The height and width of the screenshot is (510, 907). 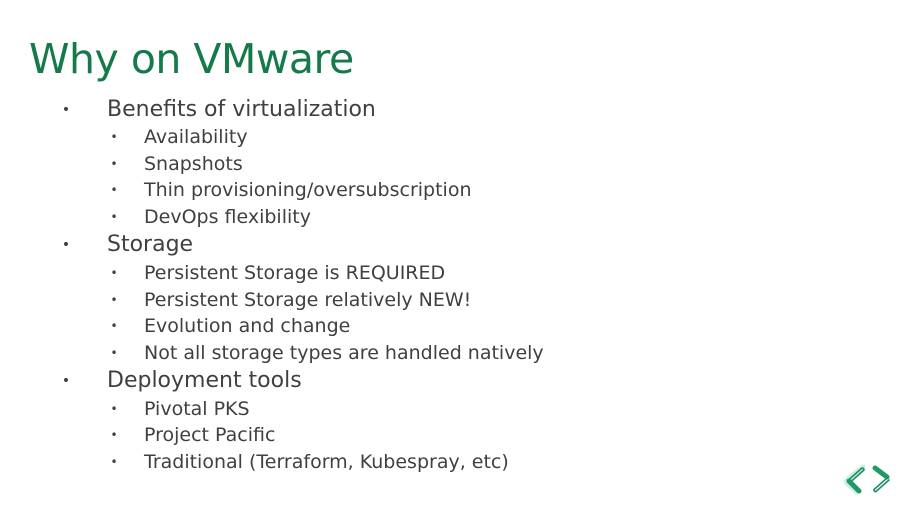 I want to click on slide-title: Why on VMware, so click(x=191, y=59).